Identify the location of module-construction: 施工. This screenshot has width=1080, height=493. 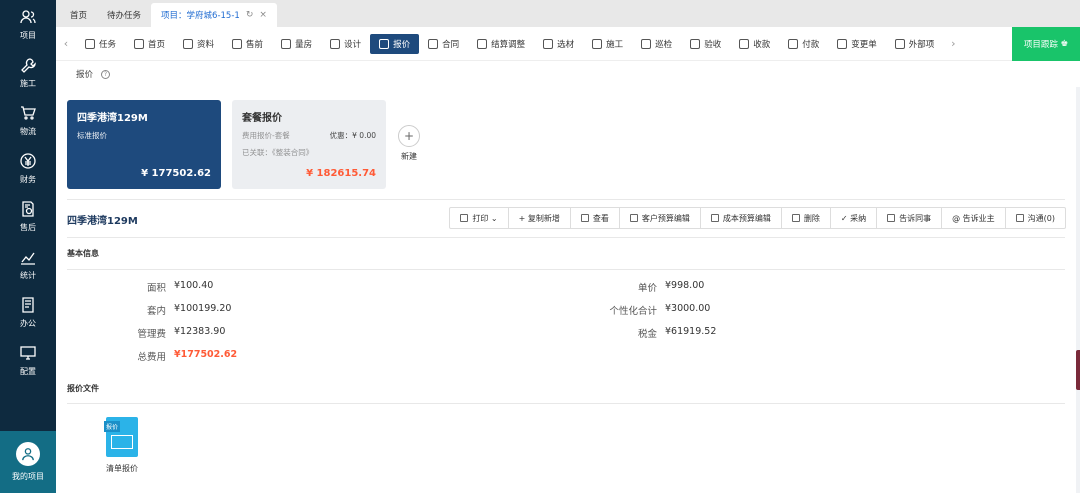
(607, 44).